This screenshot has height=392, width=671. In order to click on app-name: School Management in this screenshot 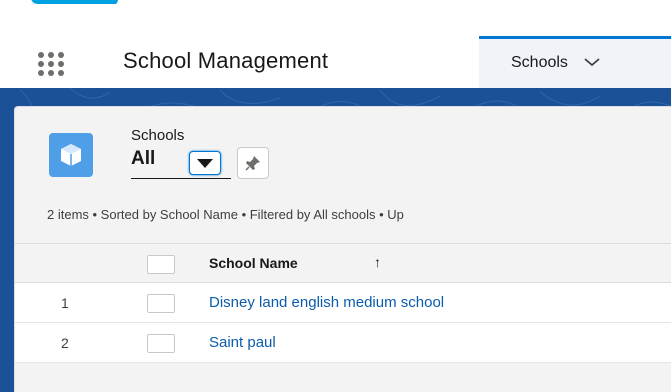, I will do `click(226, 60)`.